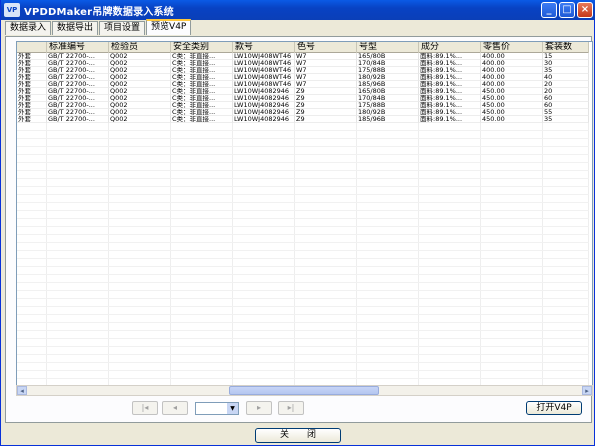 This screenshot has width=595, height=446. What do you see at coordinates (12, 10) in the screenshot?
I see `app-icon: VP` at bounding box center [12, 10].